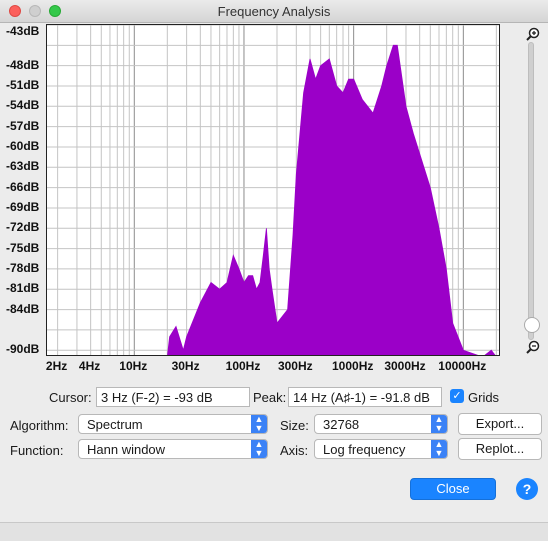 This screenshot has width=548, height=541. What do you see at coordinates (37, 450) in the screenshot?
I see `function-label: Function:` at bounding box center [37, 450].